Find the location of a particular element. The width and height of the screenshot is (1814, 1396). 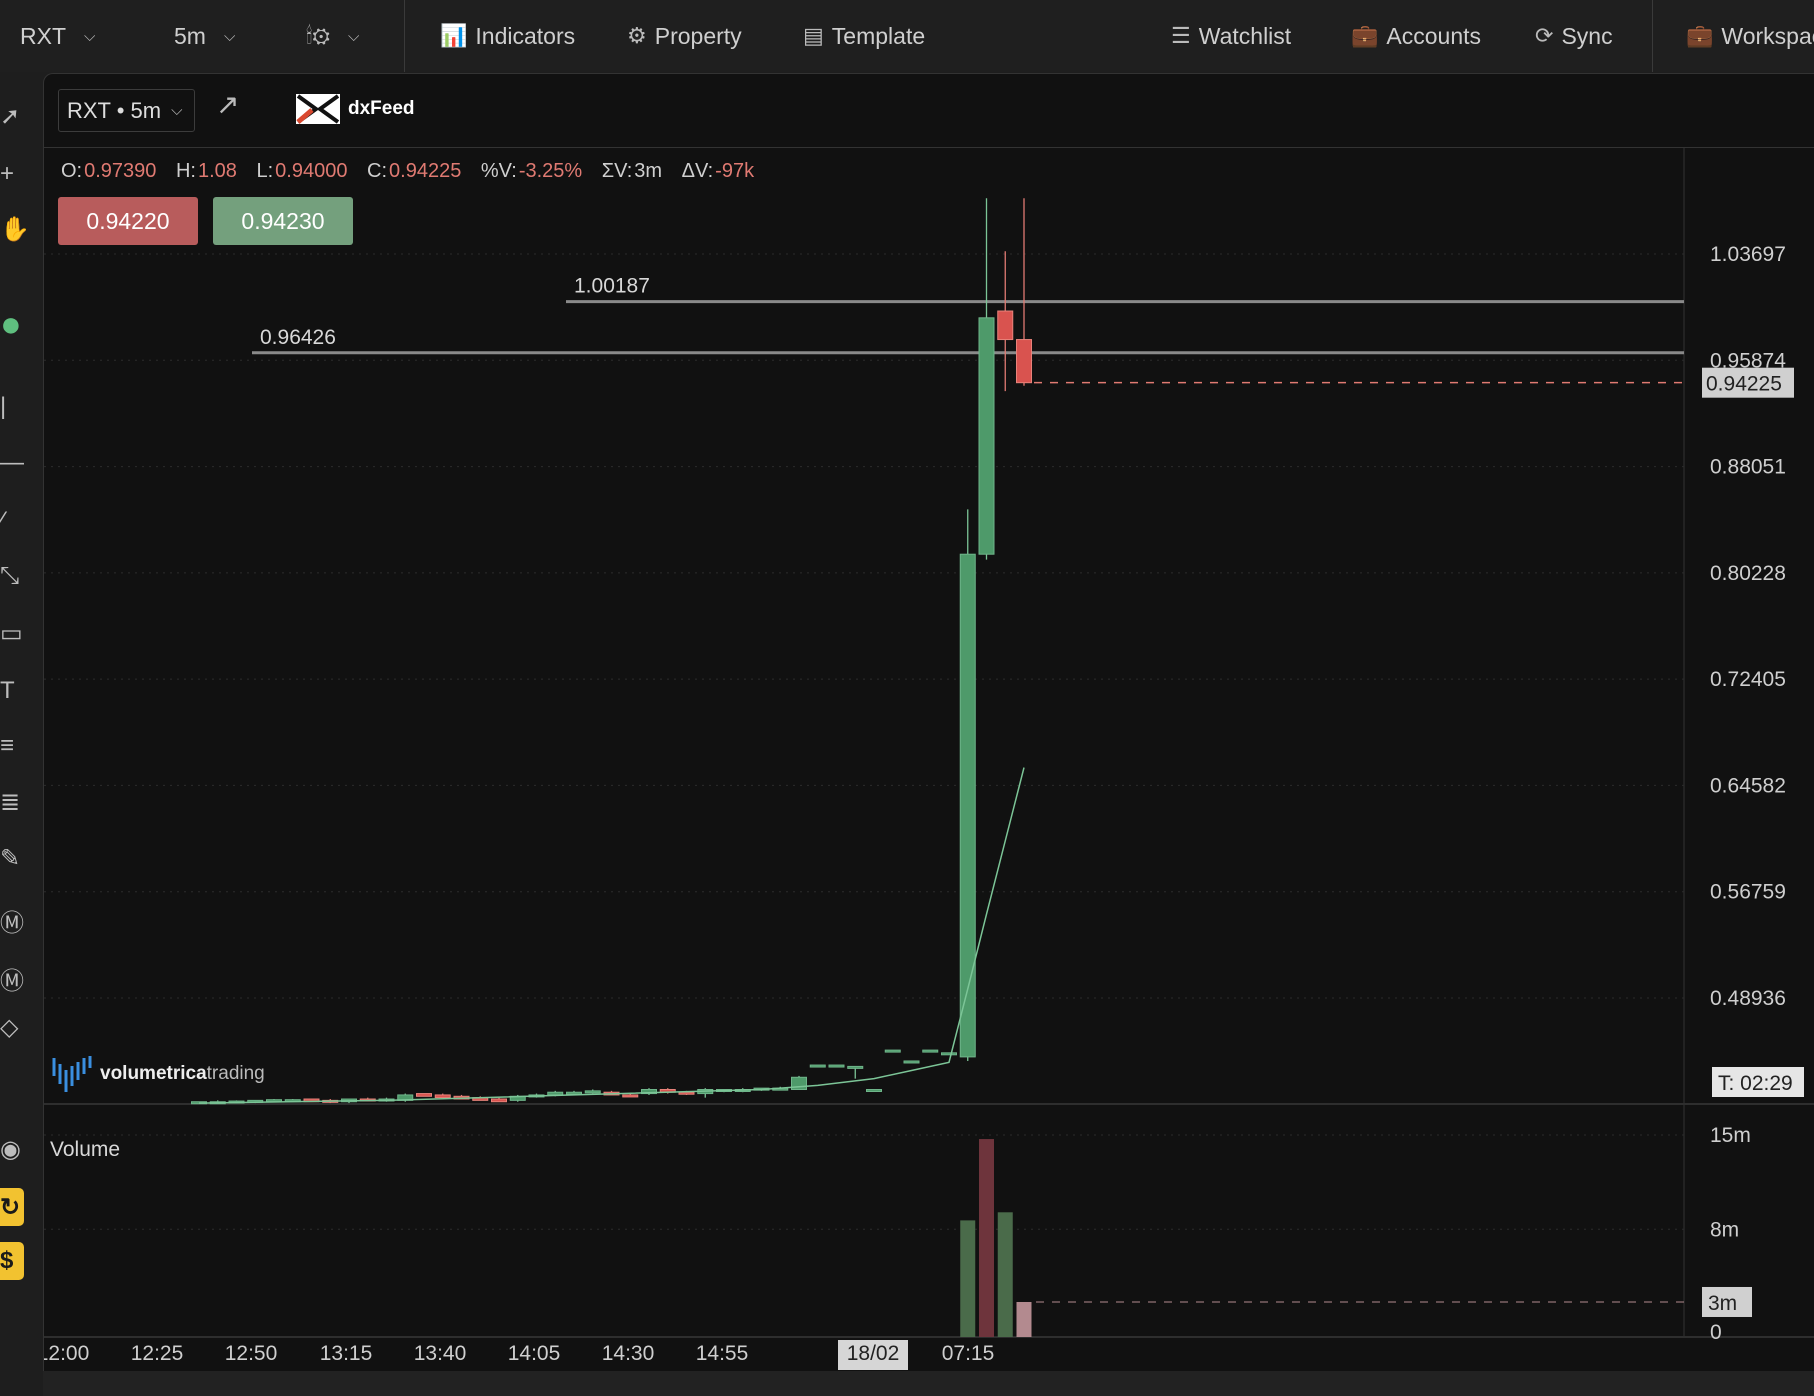

external-link-icon: ↗ is located at coordinates (227, 104).